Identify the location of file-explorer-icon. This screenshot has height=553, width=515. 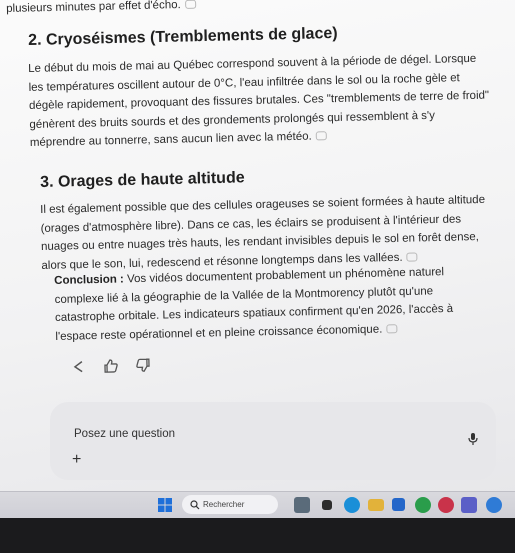
(376, 505).